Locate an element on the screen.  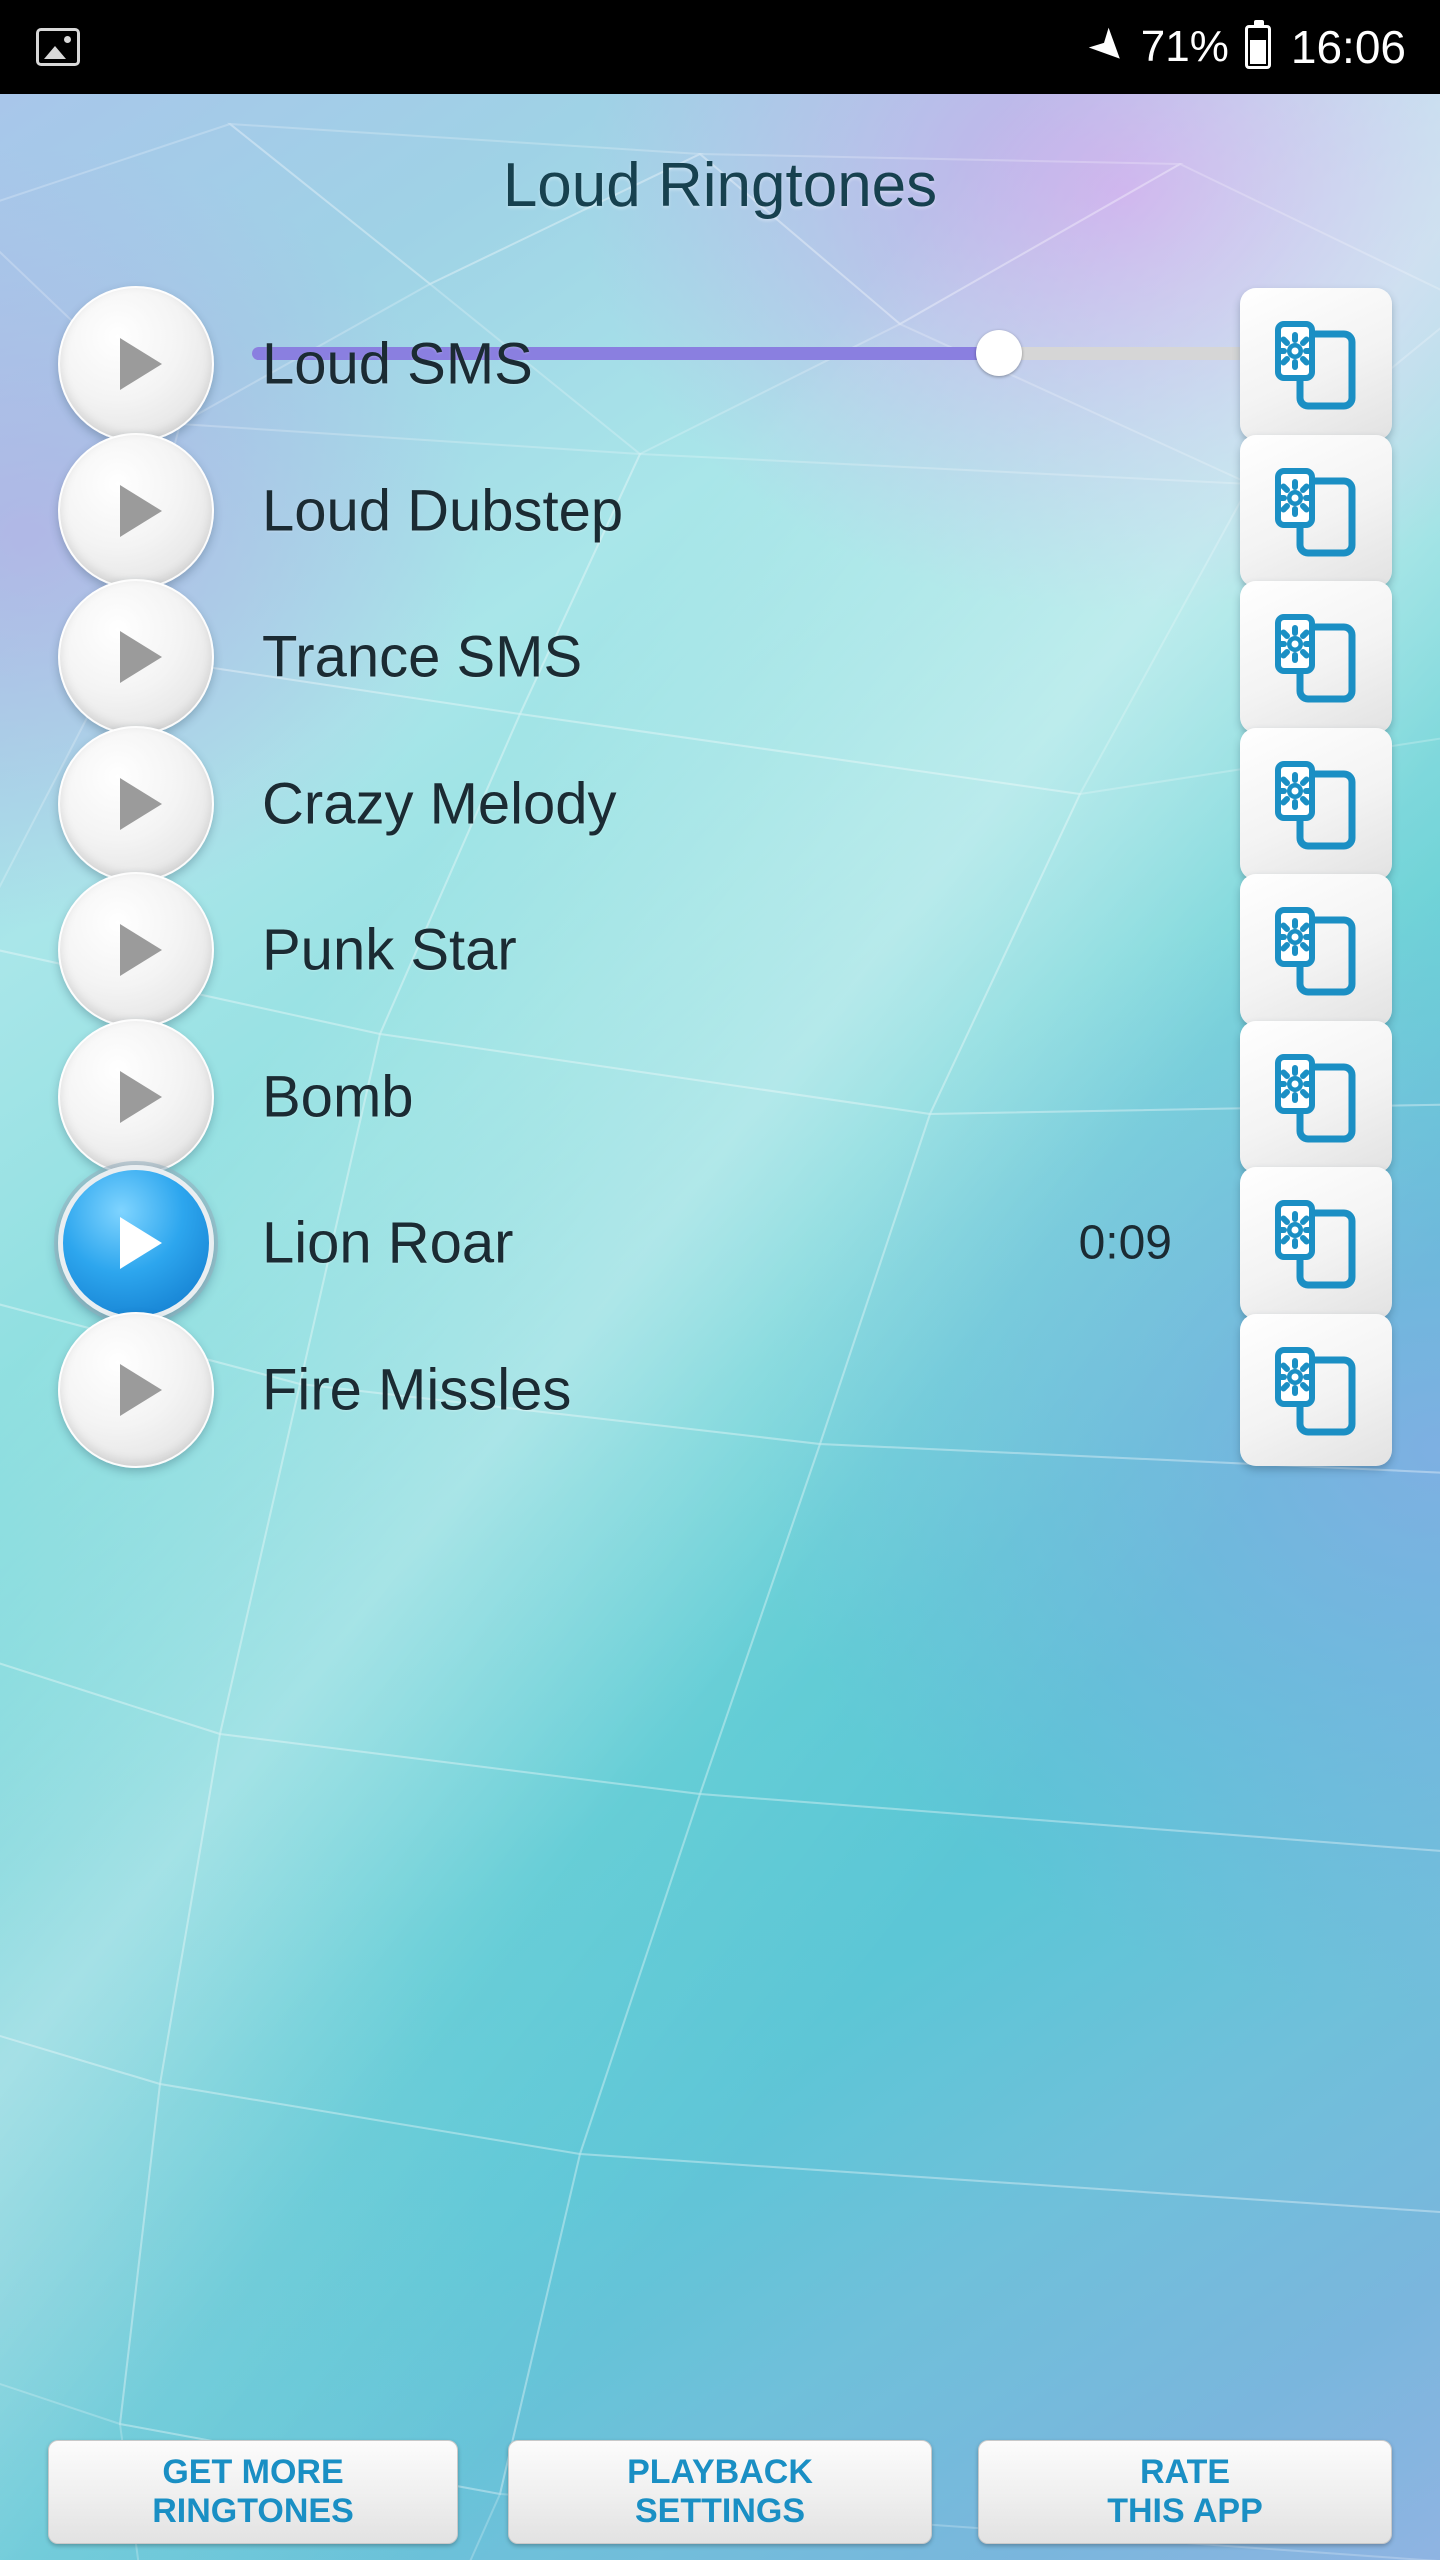
rate-this-app-line2: THIS APP is located at coordinates (1185, 2511).